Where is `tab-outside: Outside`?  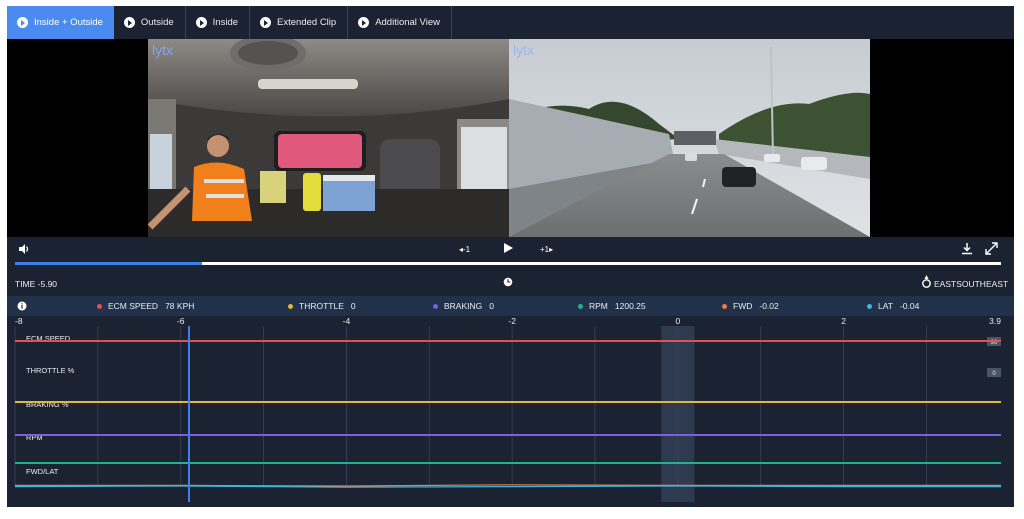
tab-outside: Outside is located at coordinates (150, 22).